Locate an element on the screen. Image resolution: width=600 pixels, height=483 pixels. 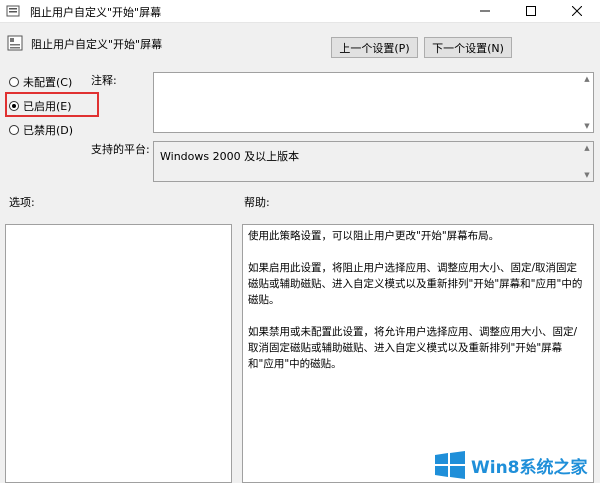
platform-field: Windows 2000 及以上版本 ▲ ▼ is located at coordinates (373, 161).